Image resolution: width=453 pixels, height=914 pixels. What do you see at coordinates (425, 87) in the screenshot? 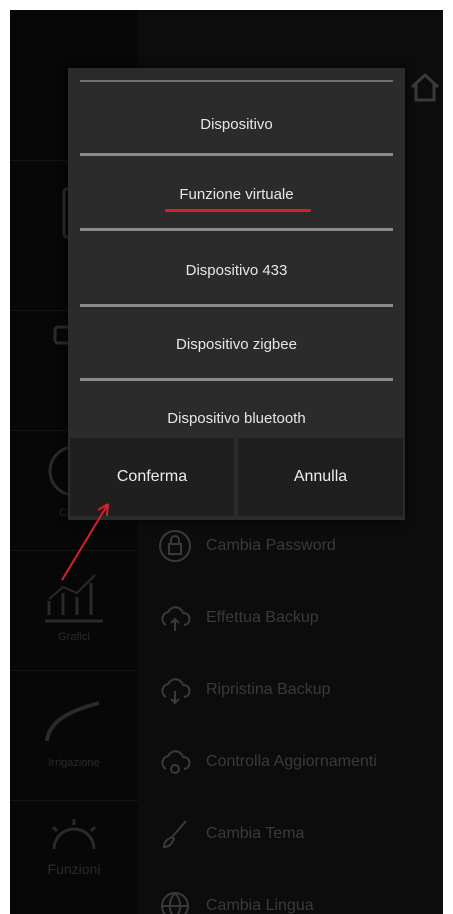
I see `home-icon` at bounding box center [425, 87].